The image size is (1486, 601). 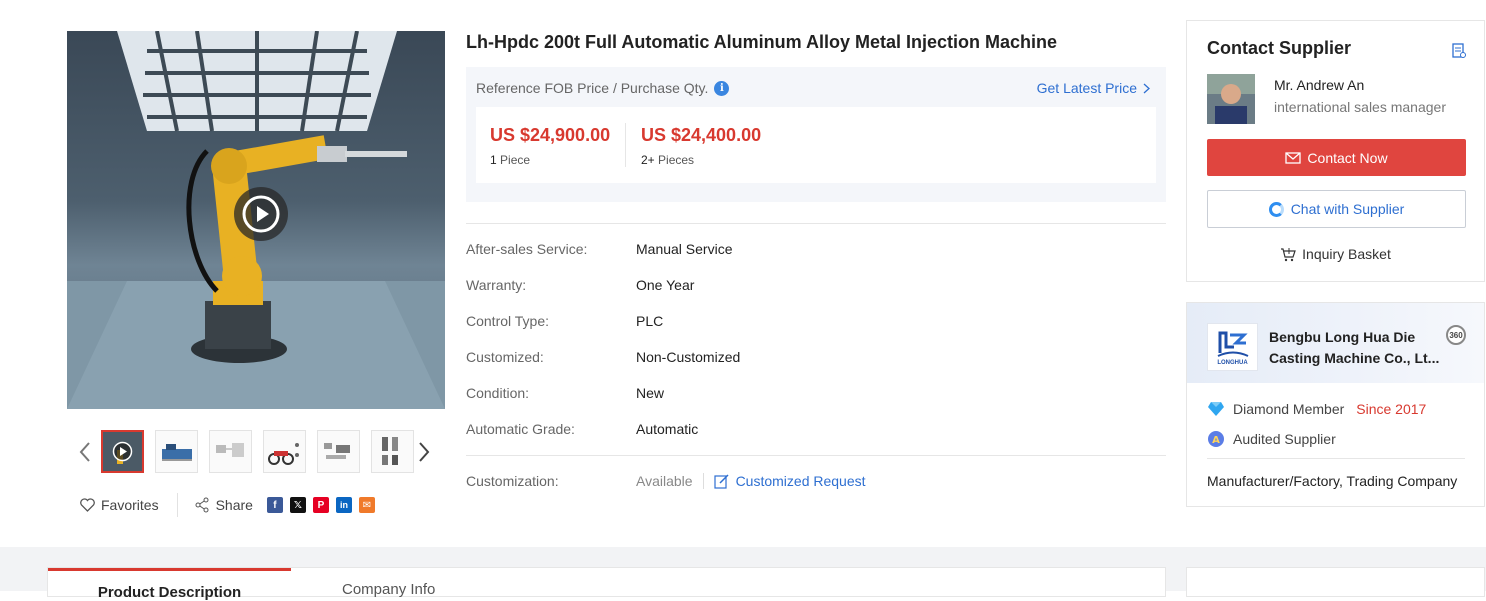 I want to click on logo-text: LONGHUA, so click(x=1232, y=362).